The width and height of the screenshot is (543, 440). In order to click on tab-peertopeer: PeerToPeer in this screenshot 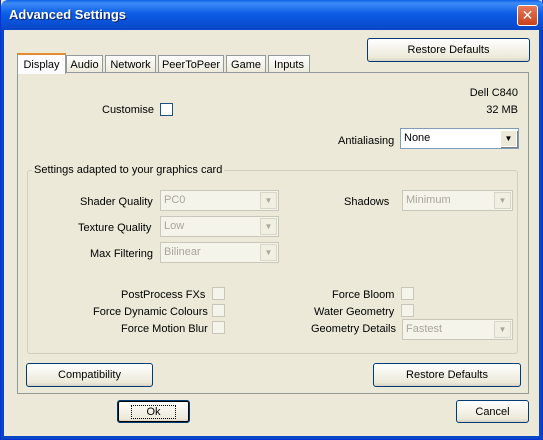, I will do `click(191, 64)`.